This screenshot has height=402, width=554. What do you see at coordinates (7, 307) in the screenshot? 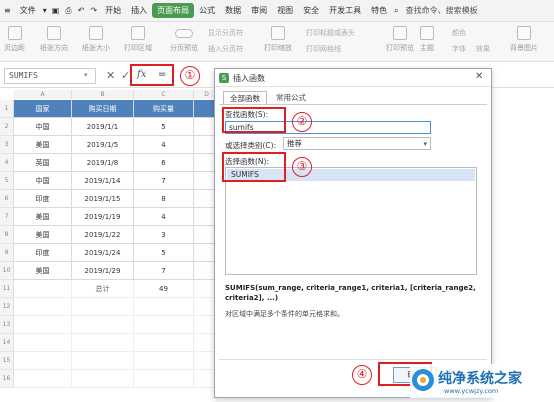
I see `row-header: 12` at bounding box center [7, 307].